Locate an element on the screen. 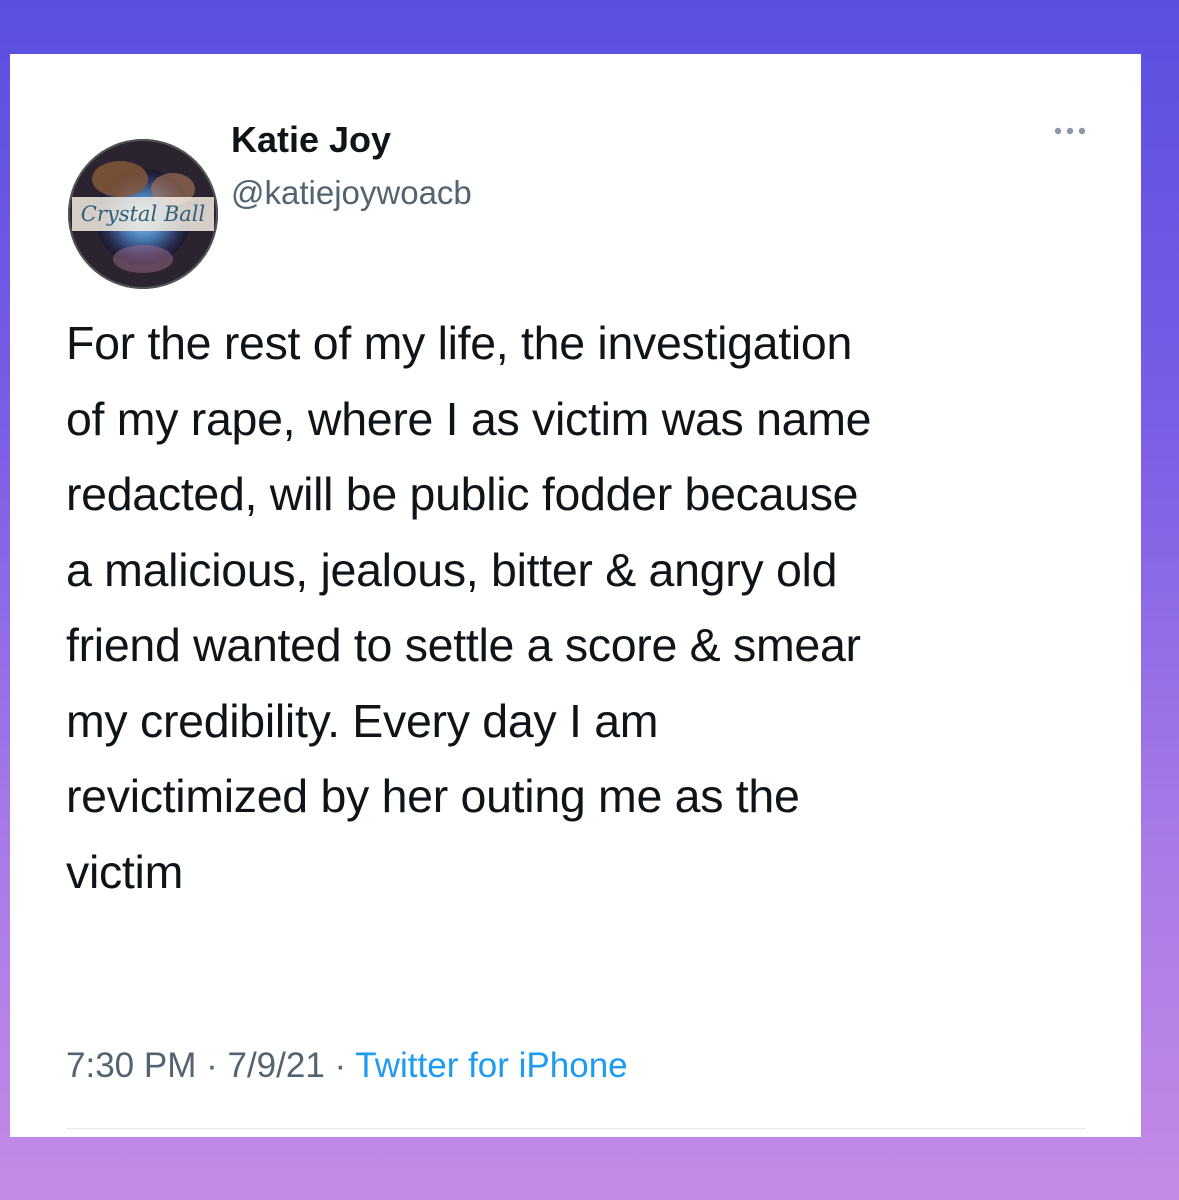 The image size is (1179, 1200). avatar: Crystal Ball is located at coordinates (143, 214).